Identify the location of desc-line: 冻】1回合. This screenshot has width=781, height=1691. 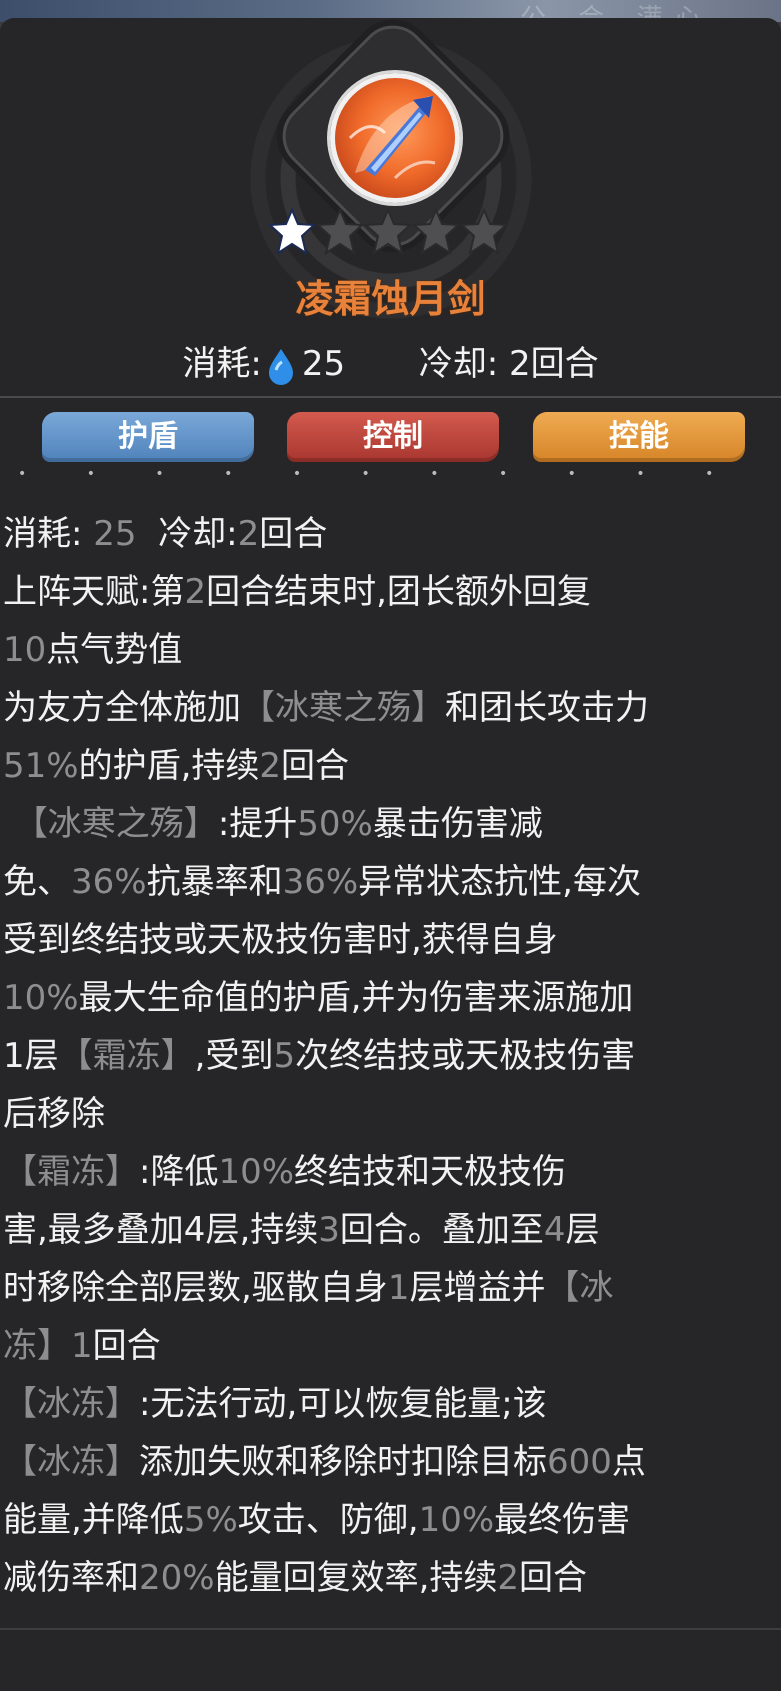
(82, 1346).